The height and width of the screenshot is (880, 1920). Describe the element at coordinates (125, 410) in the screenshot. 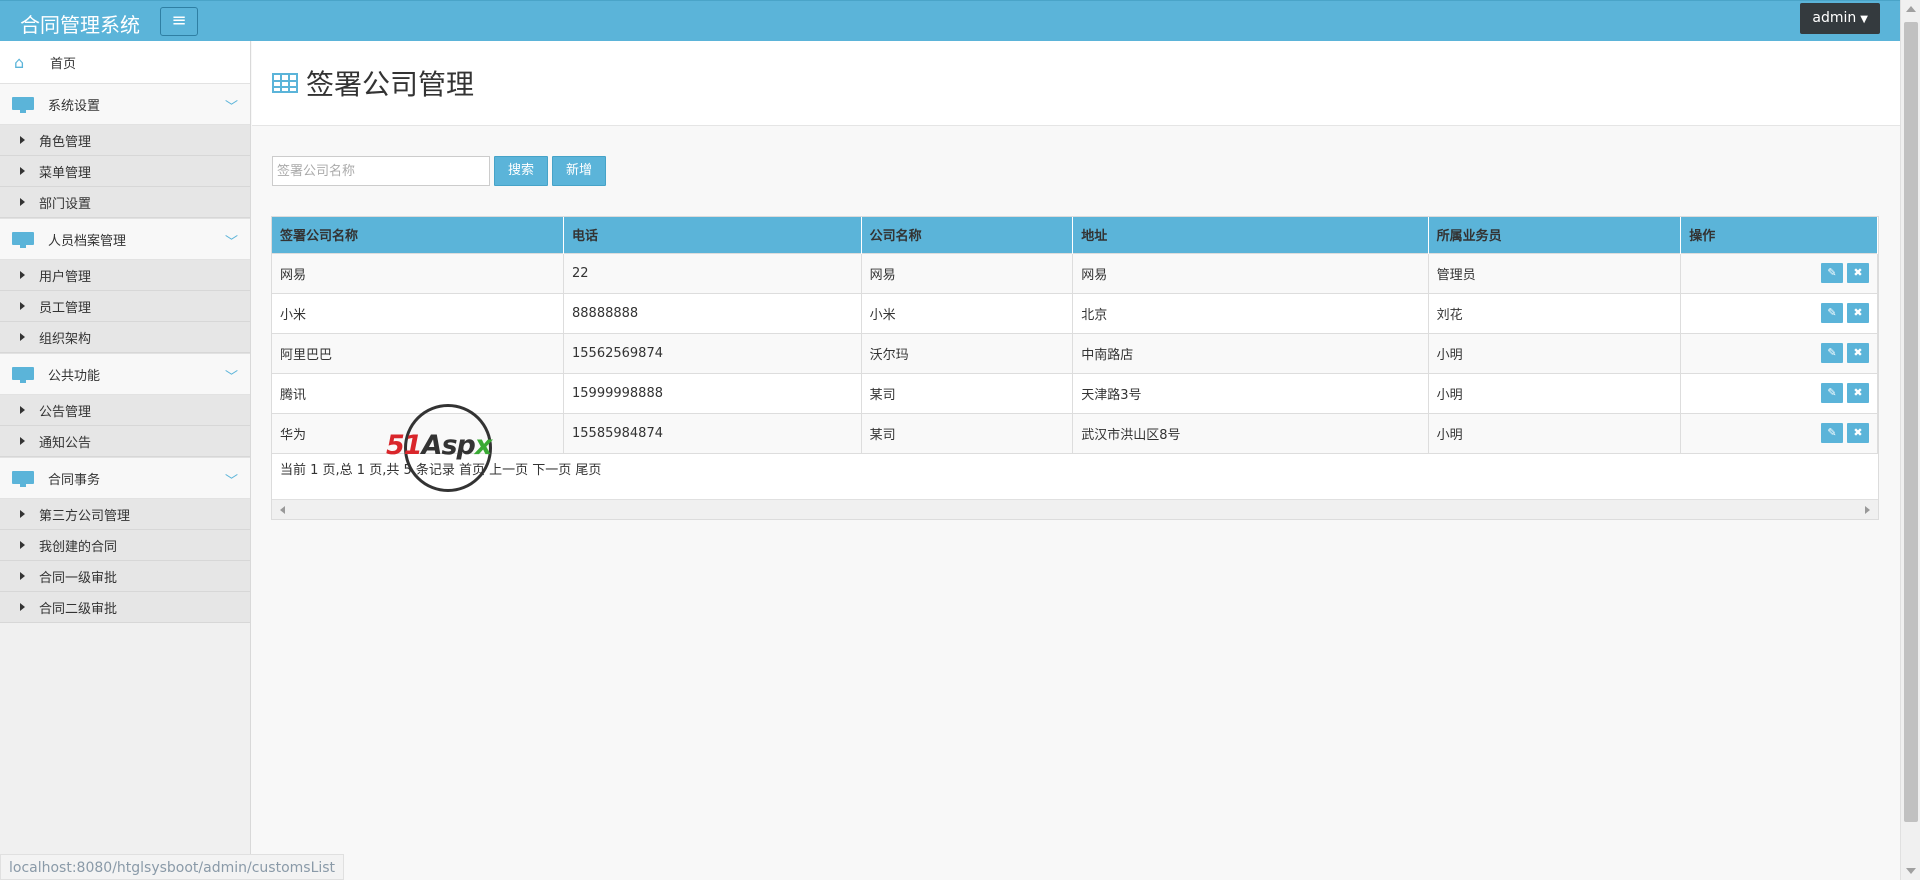

I see `sidebar-item-announcement-management: 公告管理` at that location.